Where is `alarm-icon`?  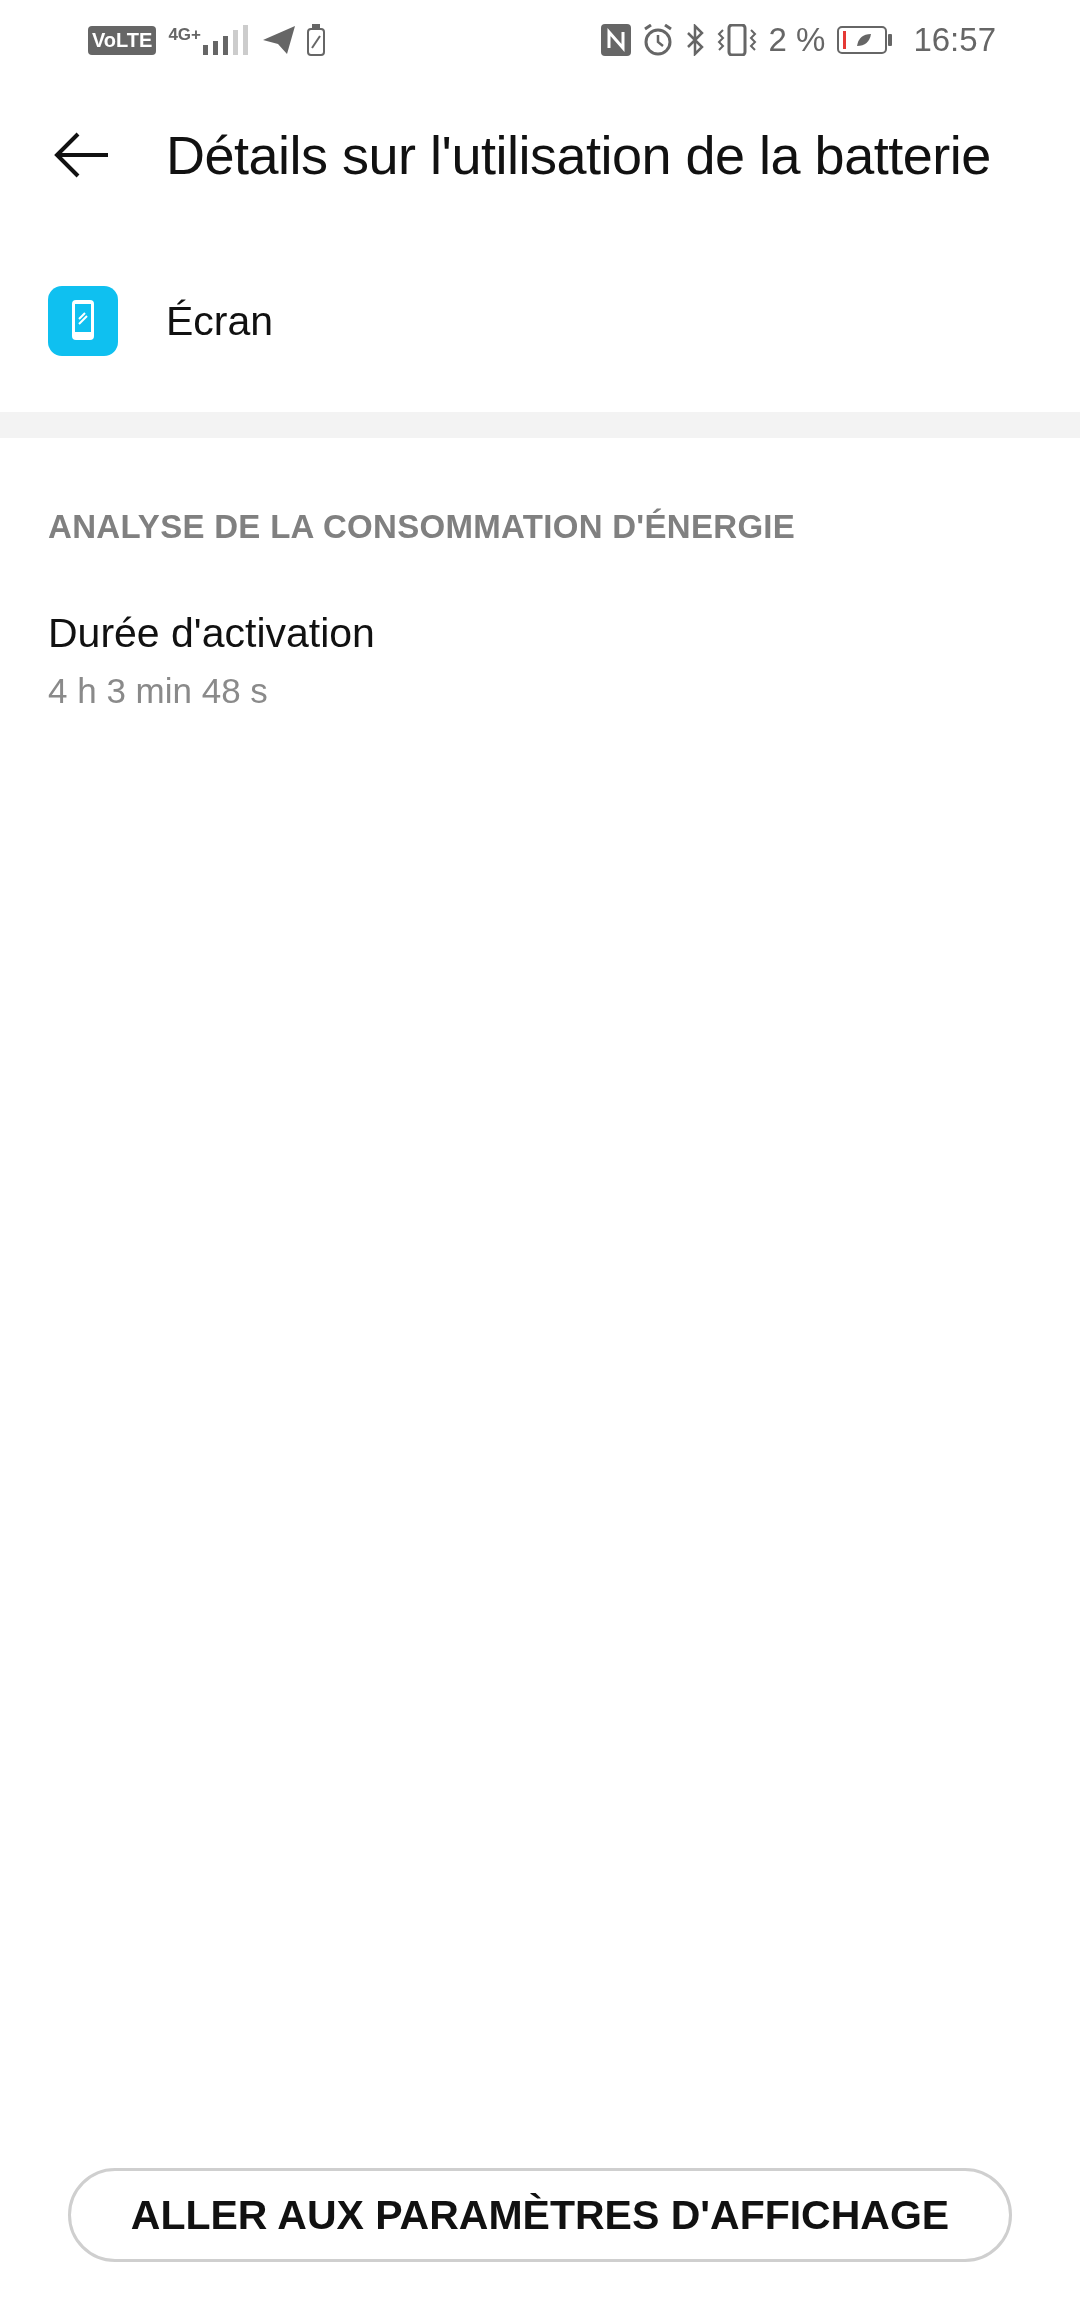 alarm-icon is located at coordinates (657, 40).